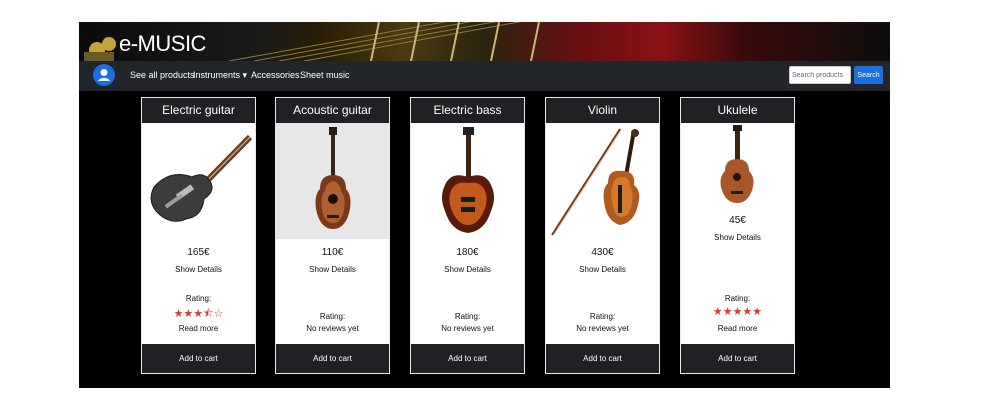 This screenshot has height=410, width=1000. Describe the element at coordinates (484, 41) in the screenshot. I see `header-banner: e-MUSIC` at that location.